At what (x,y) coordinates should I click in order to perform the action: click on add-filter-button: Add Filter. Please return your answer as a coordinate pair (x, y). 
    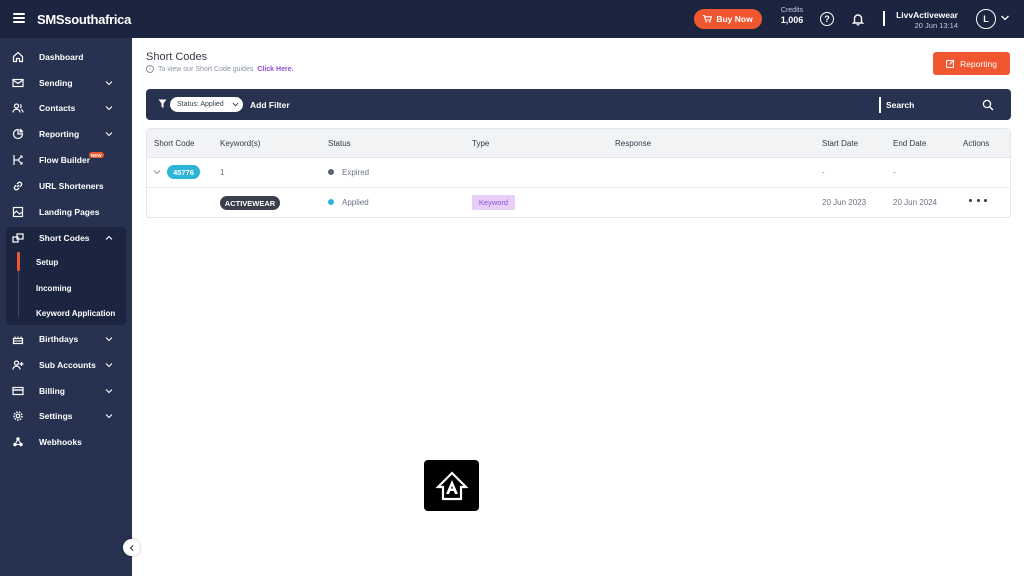
    Looking at the image, I should click on (270, 105).